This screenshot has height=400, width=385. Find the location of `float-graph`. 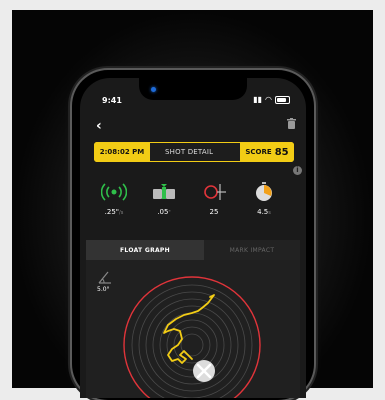

float-graph is located at coordinates (192, 336).